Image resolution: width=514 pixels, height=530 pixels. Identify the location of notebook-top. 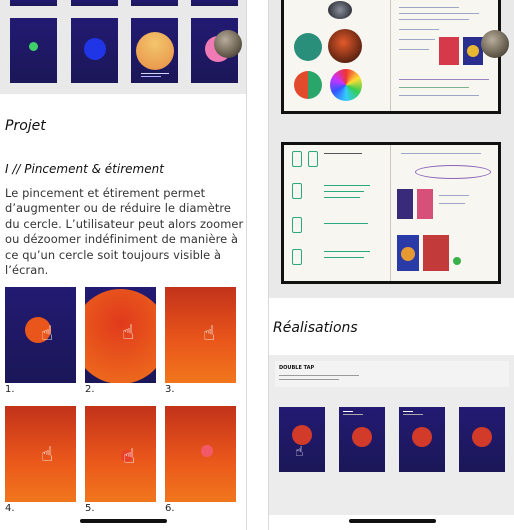
(391, 57).